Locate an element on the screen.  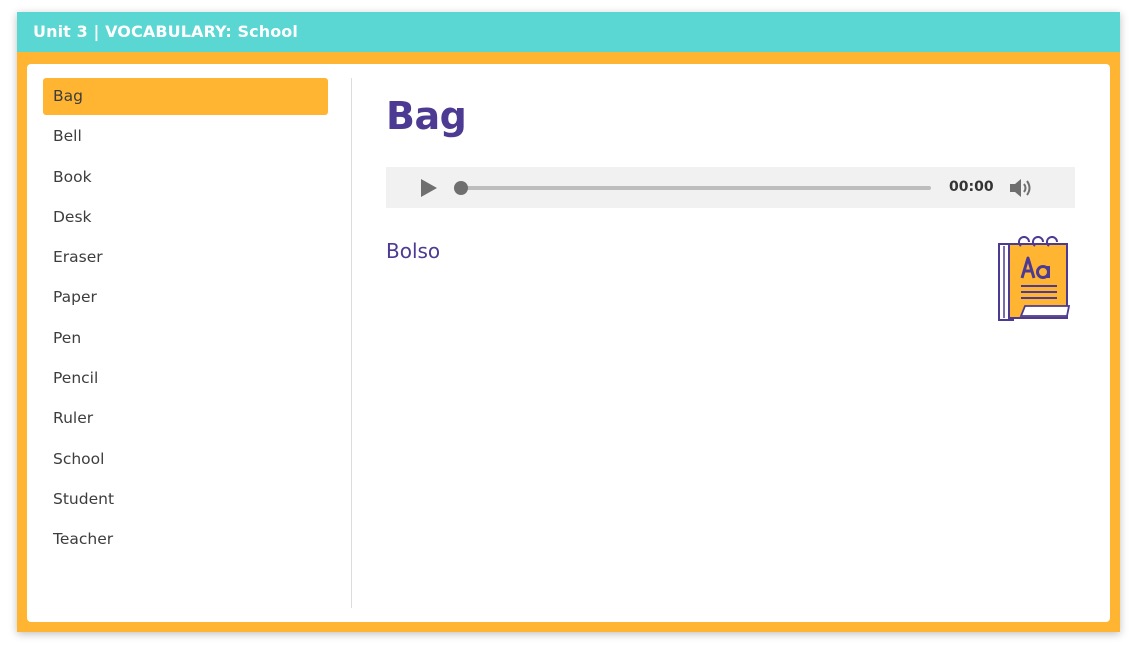
sidebar-item-eraser: Eraser is located at coordinates (185, 257).